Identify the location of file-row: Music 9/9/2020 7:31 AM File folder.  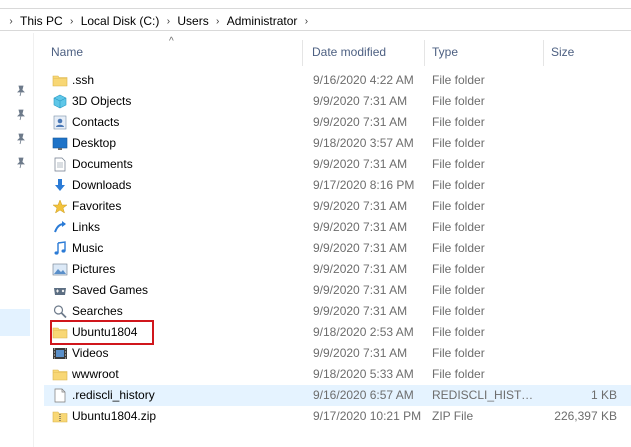
(337, 248).